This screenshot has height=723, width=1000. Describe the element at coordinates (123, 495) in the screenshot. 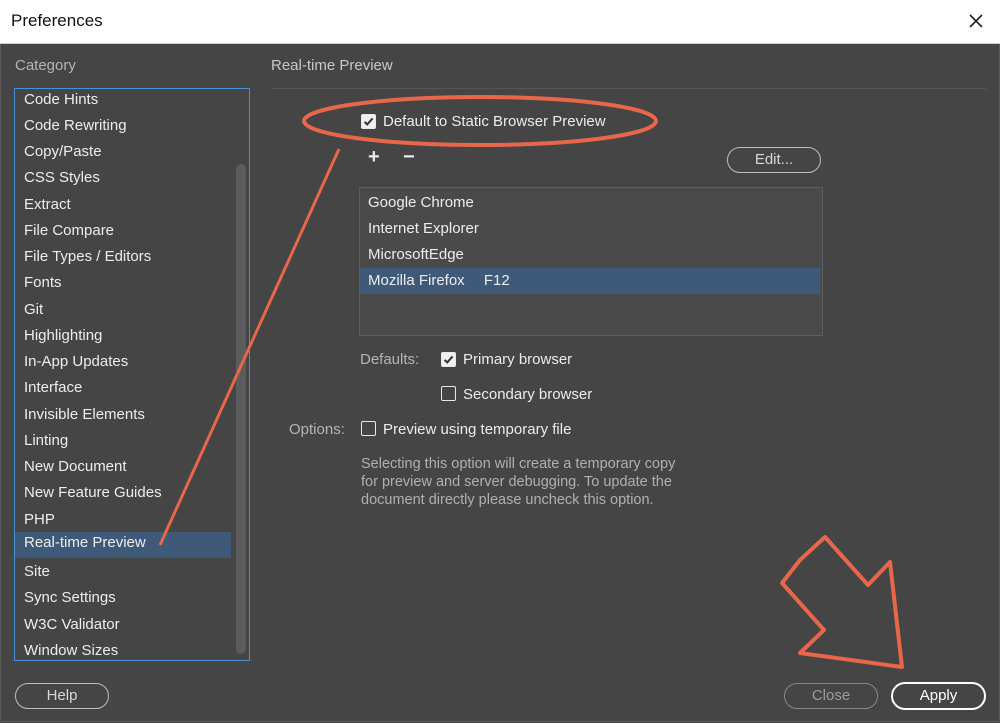

I see `category-item: New Feature Guides` at that location.